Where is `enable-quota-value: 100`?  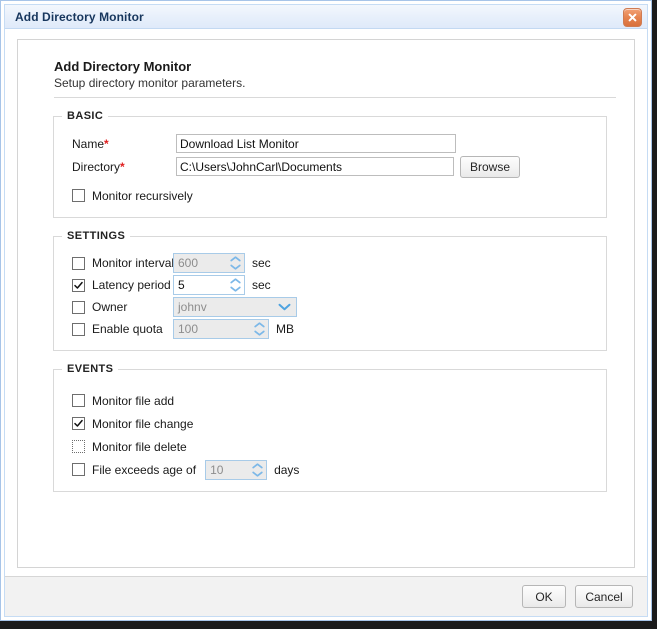
enable-quota-value: 100 is located at coordinates (212, 329).